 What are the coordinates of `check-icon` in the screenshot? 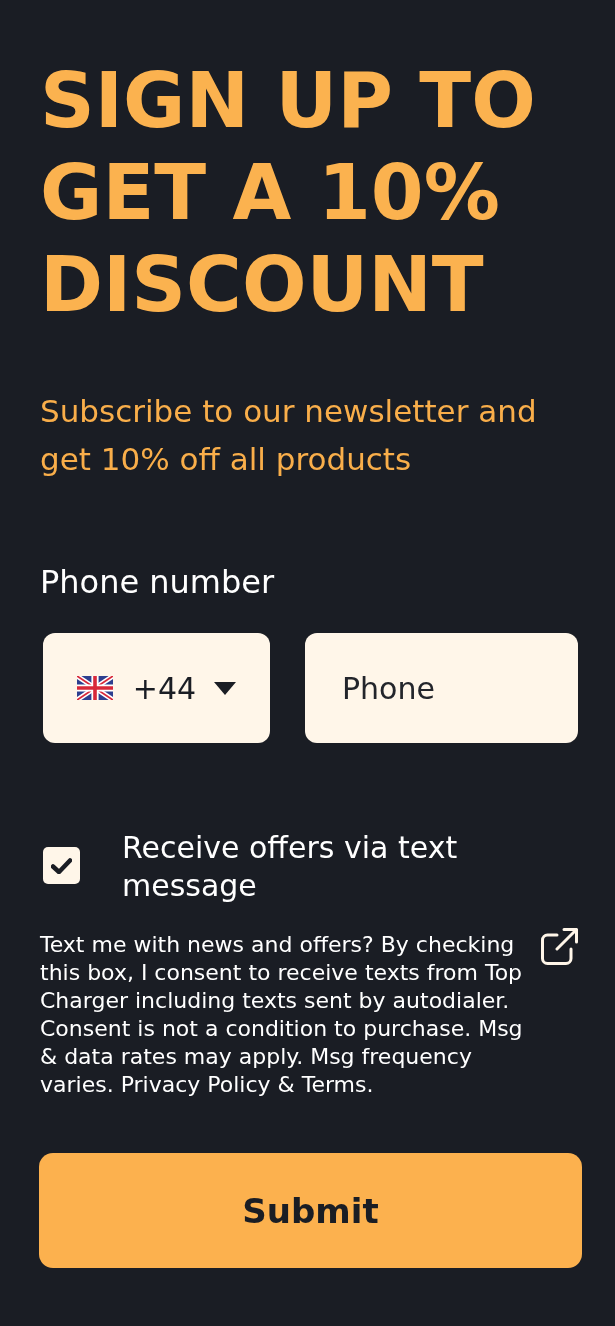 It's located at (61, 865).